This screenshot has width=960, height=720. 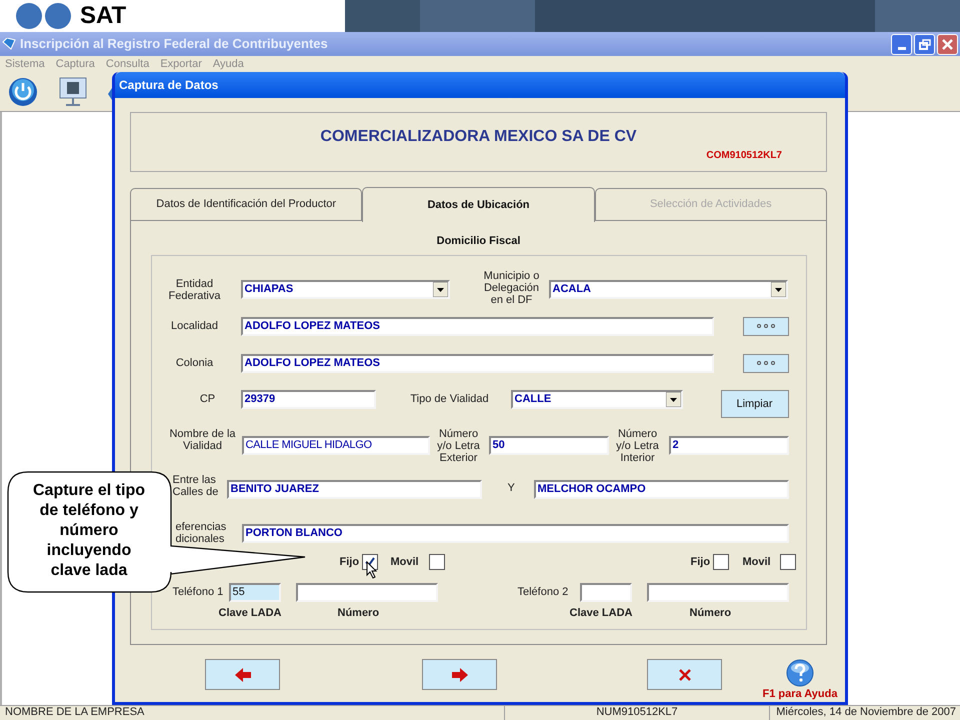 What do you see at coordinates (754, 404) in the screenshot?
I see `clear-button: Limpiar` at bounding box center [754, 404].